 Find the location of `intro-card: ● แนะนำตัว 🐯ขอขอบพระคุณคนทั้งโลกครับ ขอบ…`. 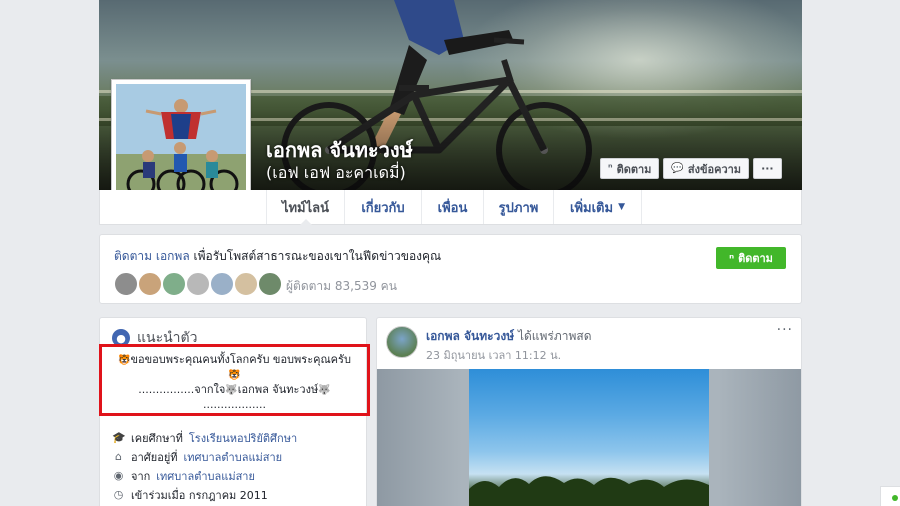

intro-card: ● แนะนำตัว 🐯ขอขอบพระคุณคนทั้งโลกครับ ขอบ… is located at coordinates (234, 411).